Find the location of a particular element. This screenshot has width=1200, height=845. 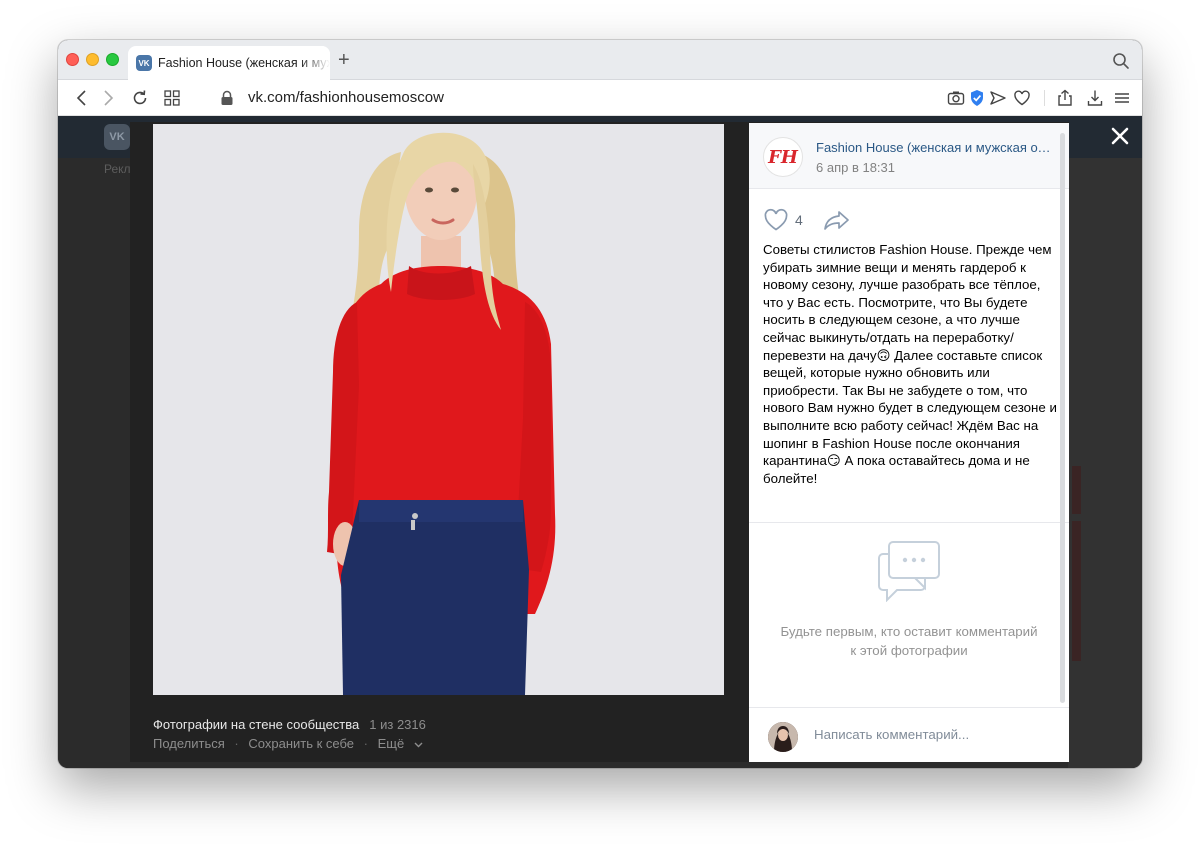

photo-album-title: Фотографии на стене сообщества 1 из 2316 is located at coordinates (289, 724).